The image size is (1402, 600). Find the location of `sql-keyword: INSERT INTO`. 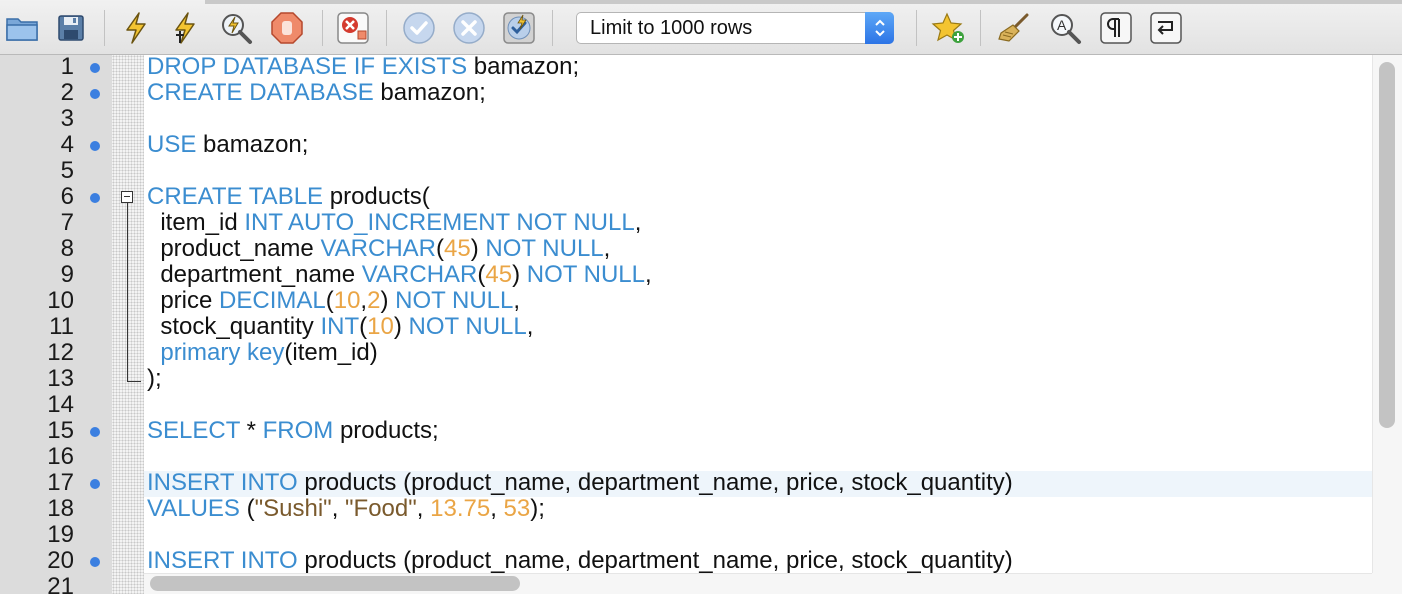

sql-keyword: INSERT INTO is located at coordinates (222, 482).